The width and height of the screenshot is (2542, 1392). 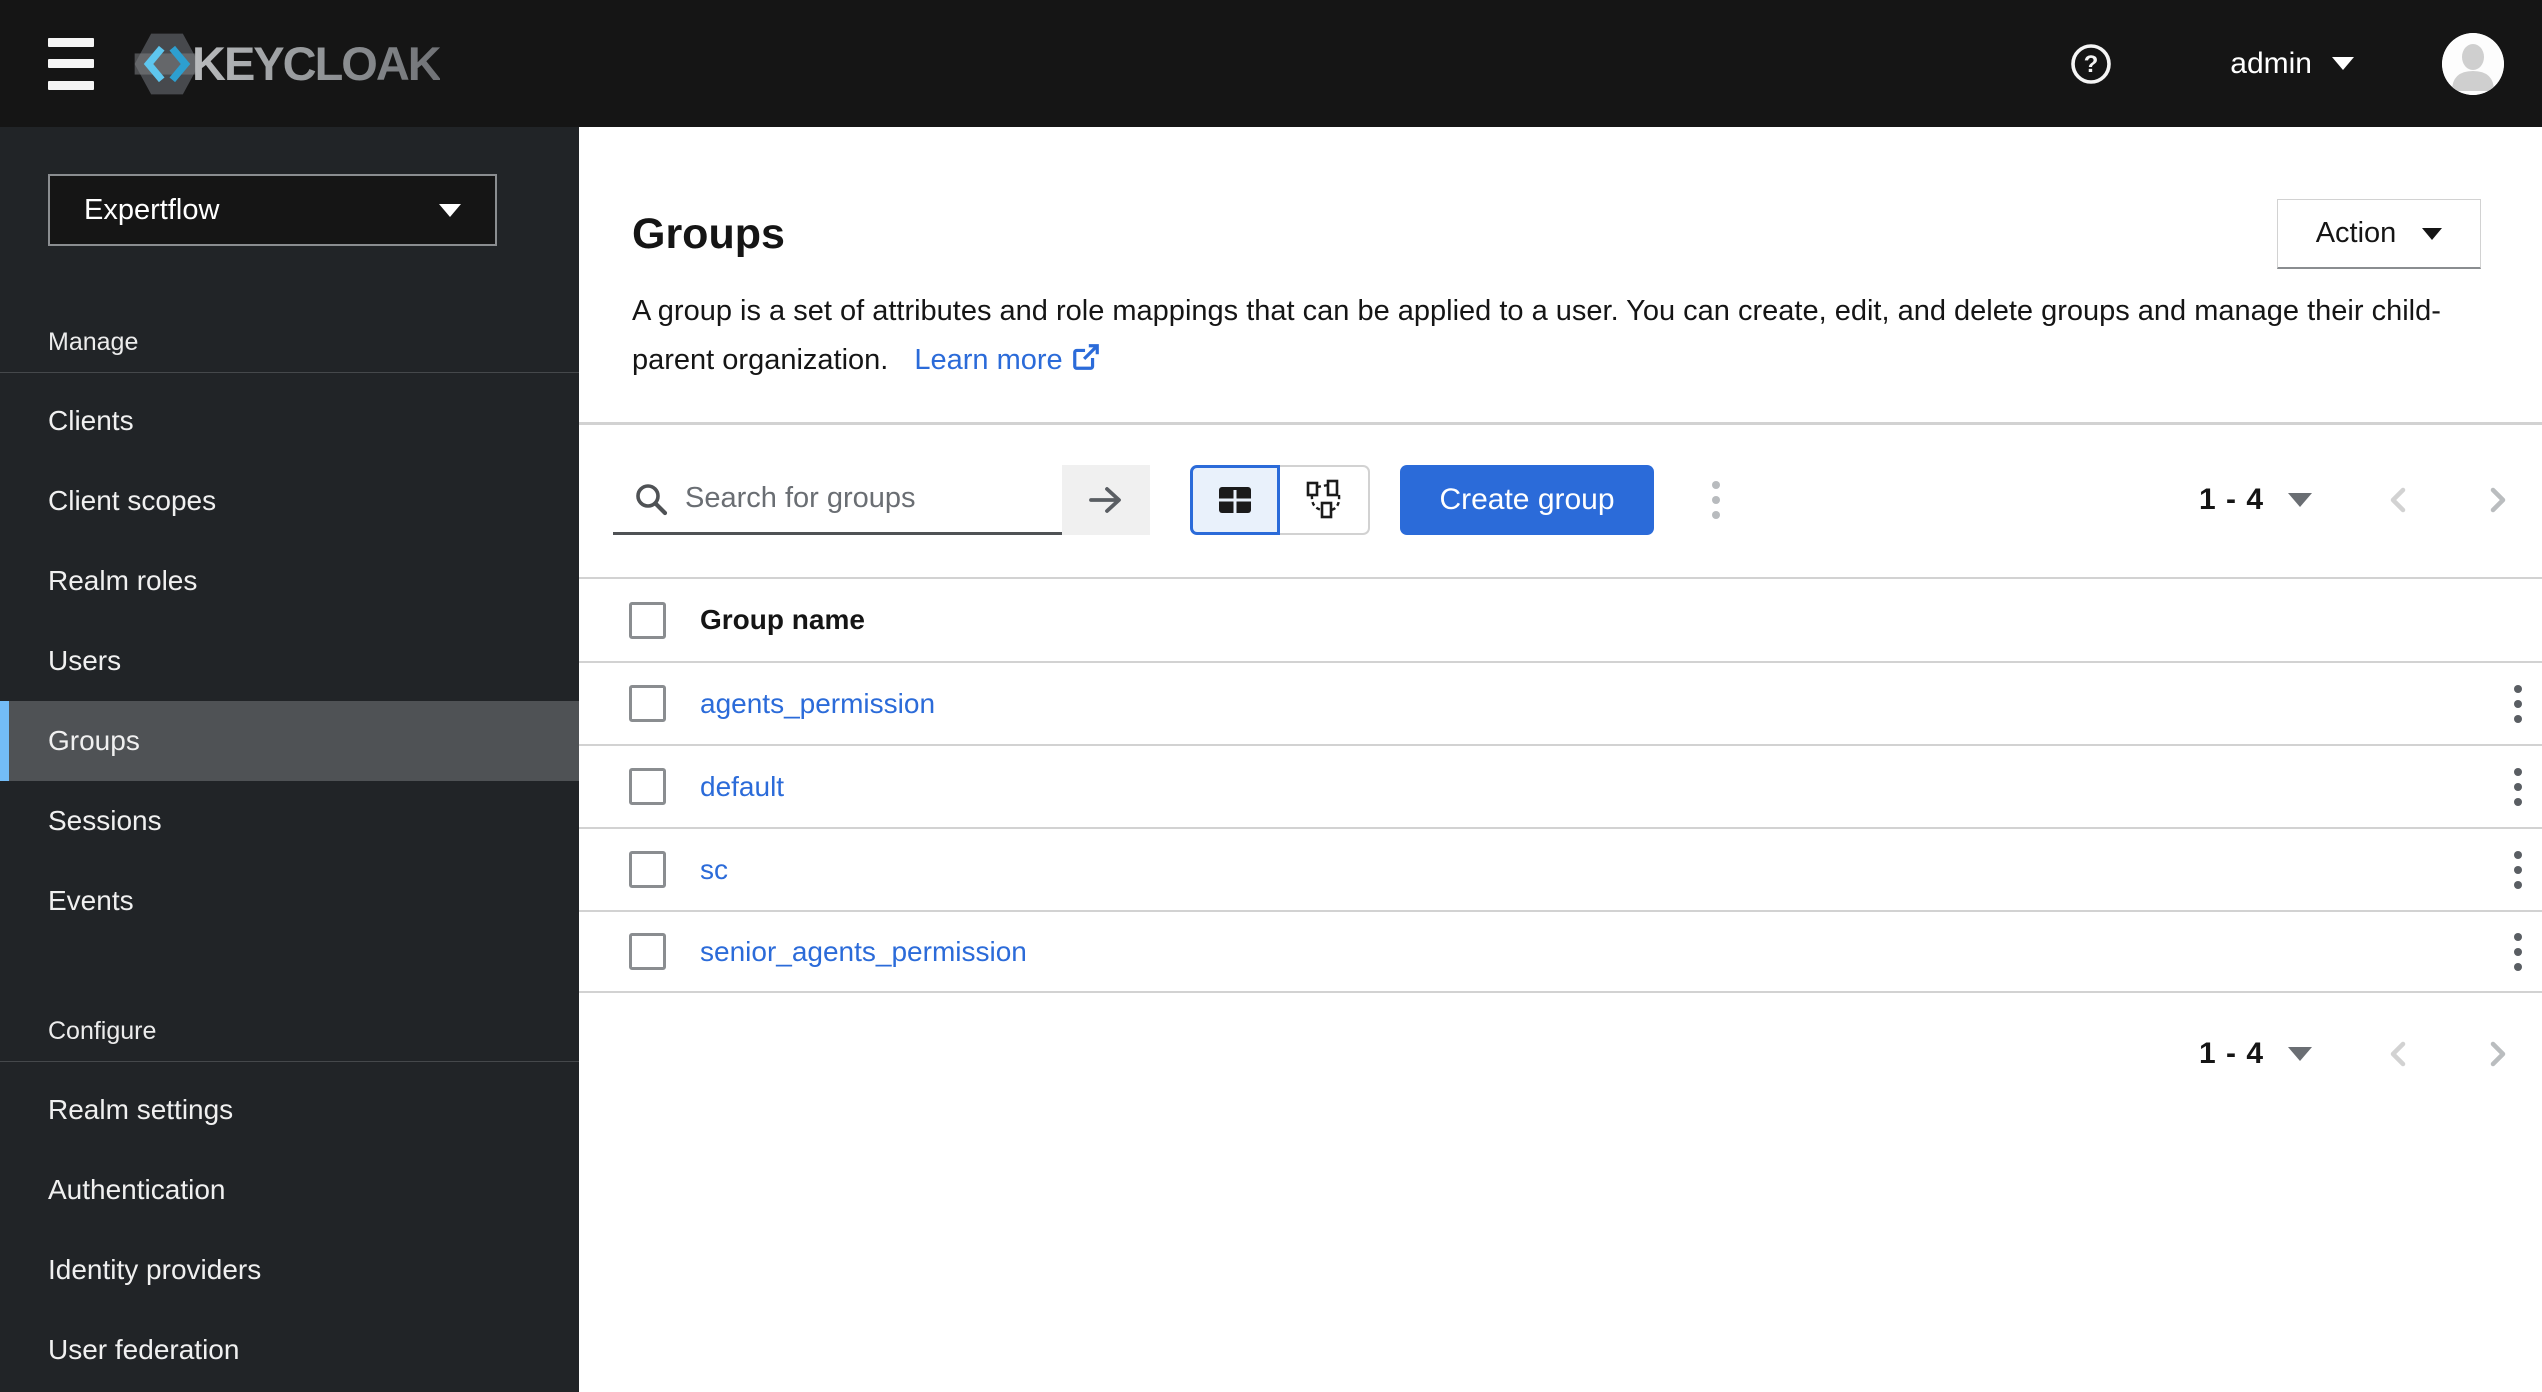 I want to click on avatar, so click(x=2473, y=63).